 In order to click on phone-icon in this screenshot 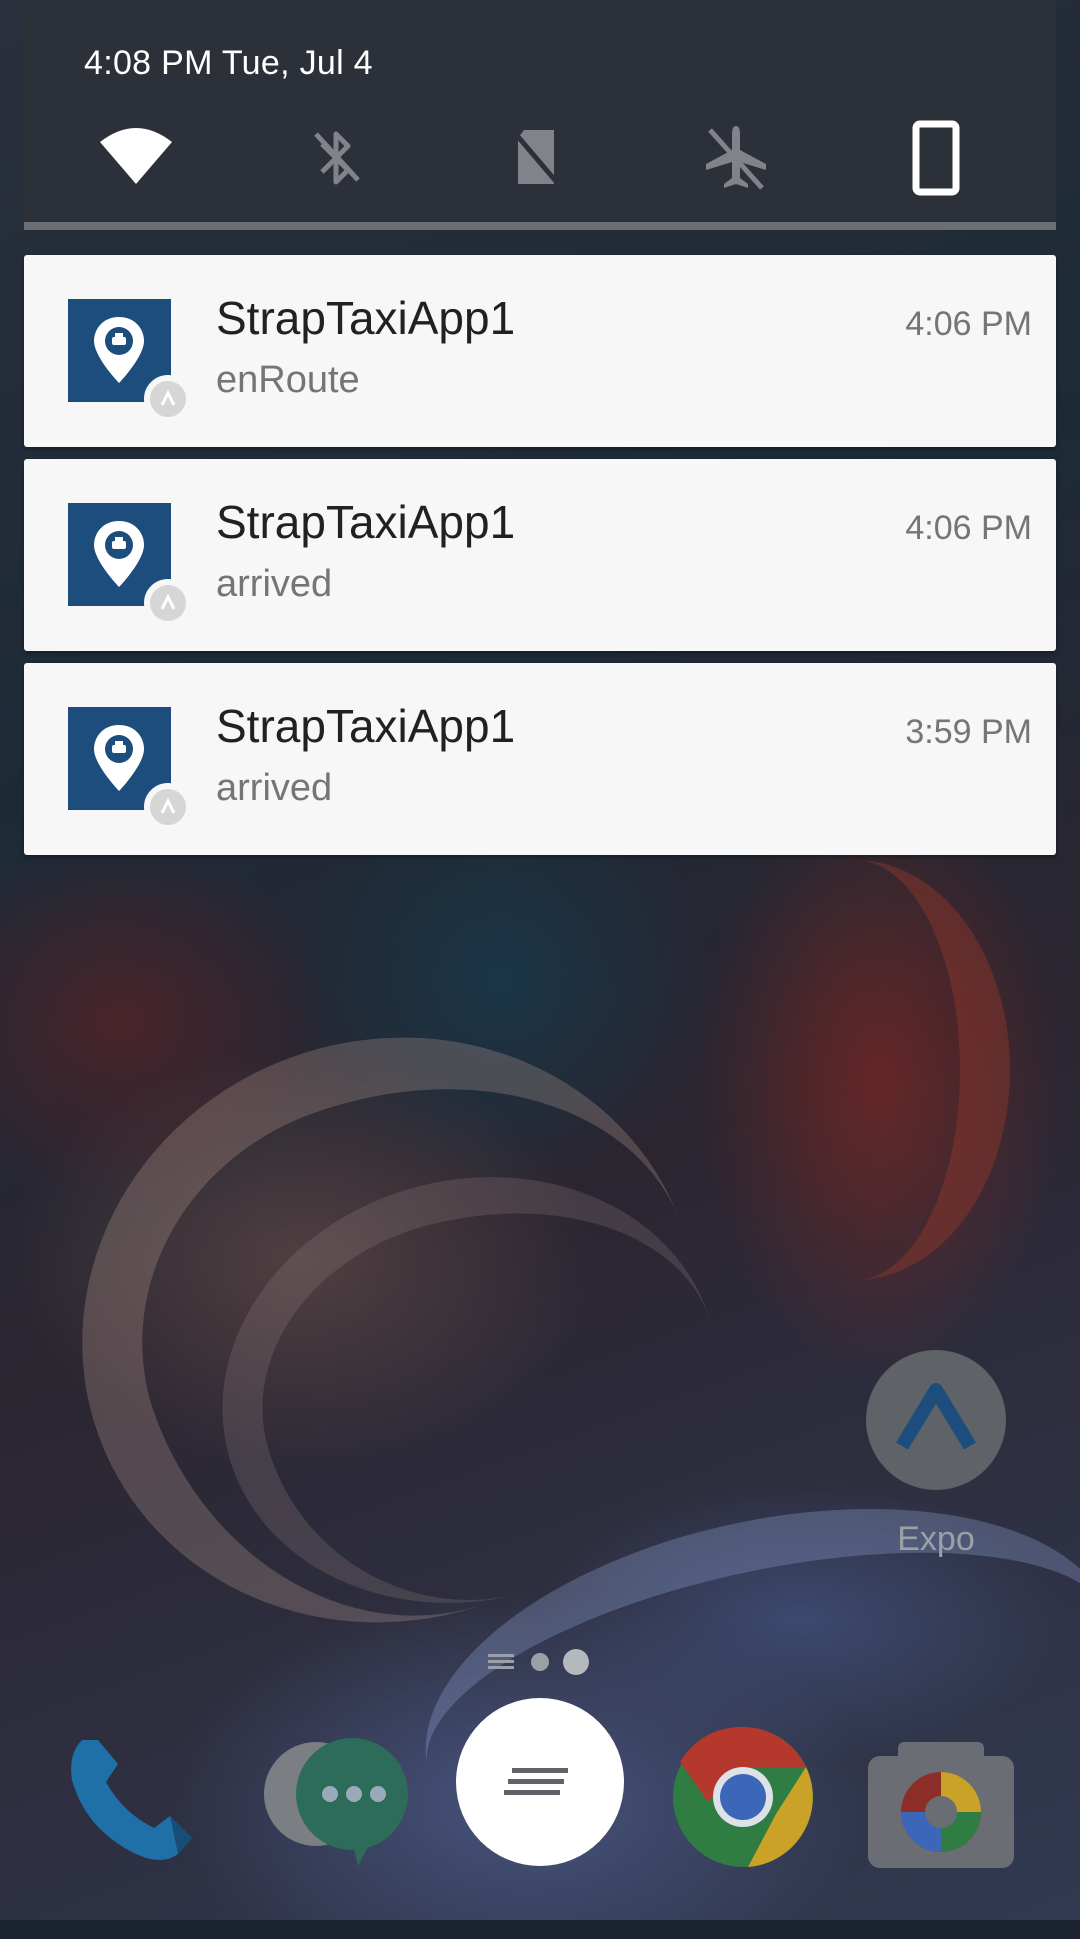, I will do `click(137, 1795)`.